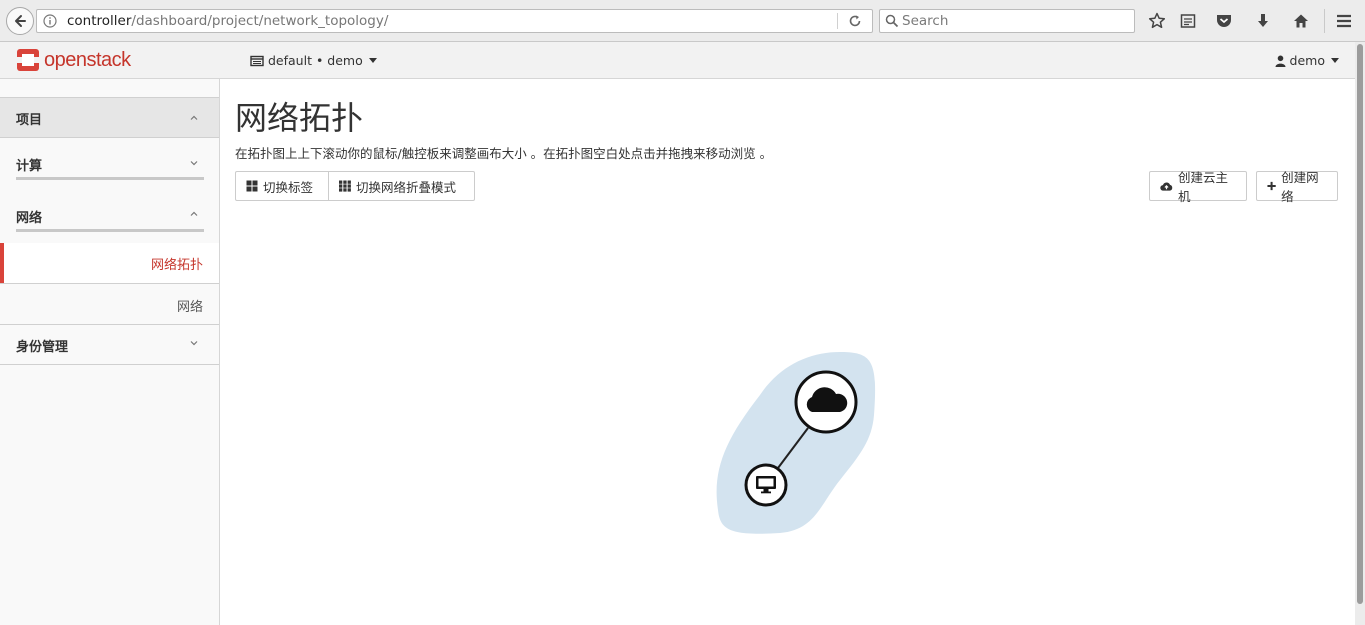 The height and width of the screenshot is (625, 1365). Describe the element at coordinates (1202, 187) in the screenshot. I see `create-instance-label: 创建云主机` at that location.